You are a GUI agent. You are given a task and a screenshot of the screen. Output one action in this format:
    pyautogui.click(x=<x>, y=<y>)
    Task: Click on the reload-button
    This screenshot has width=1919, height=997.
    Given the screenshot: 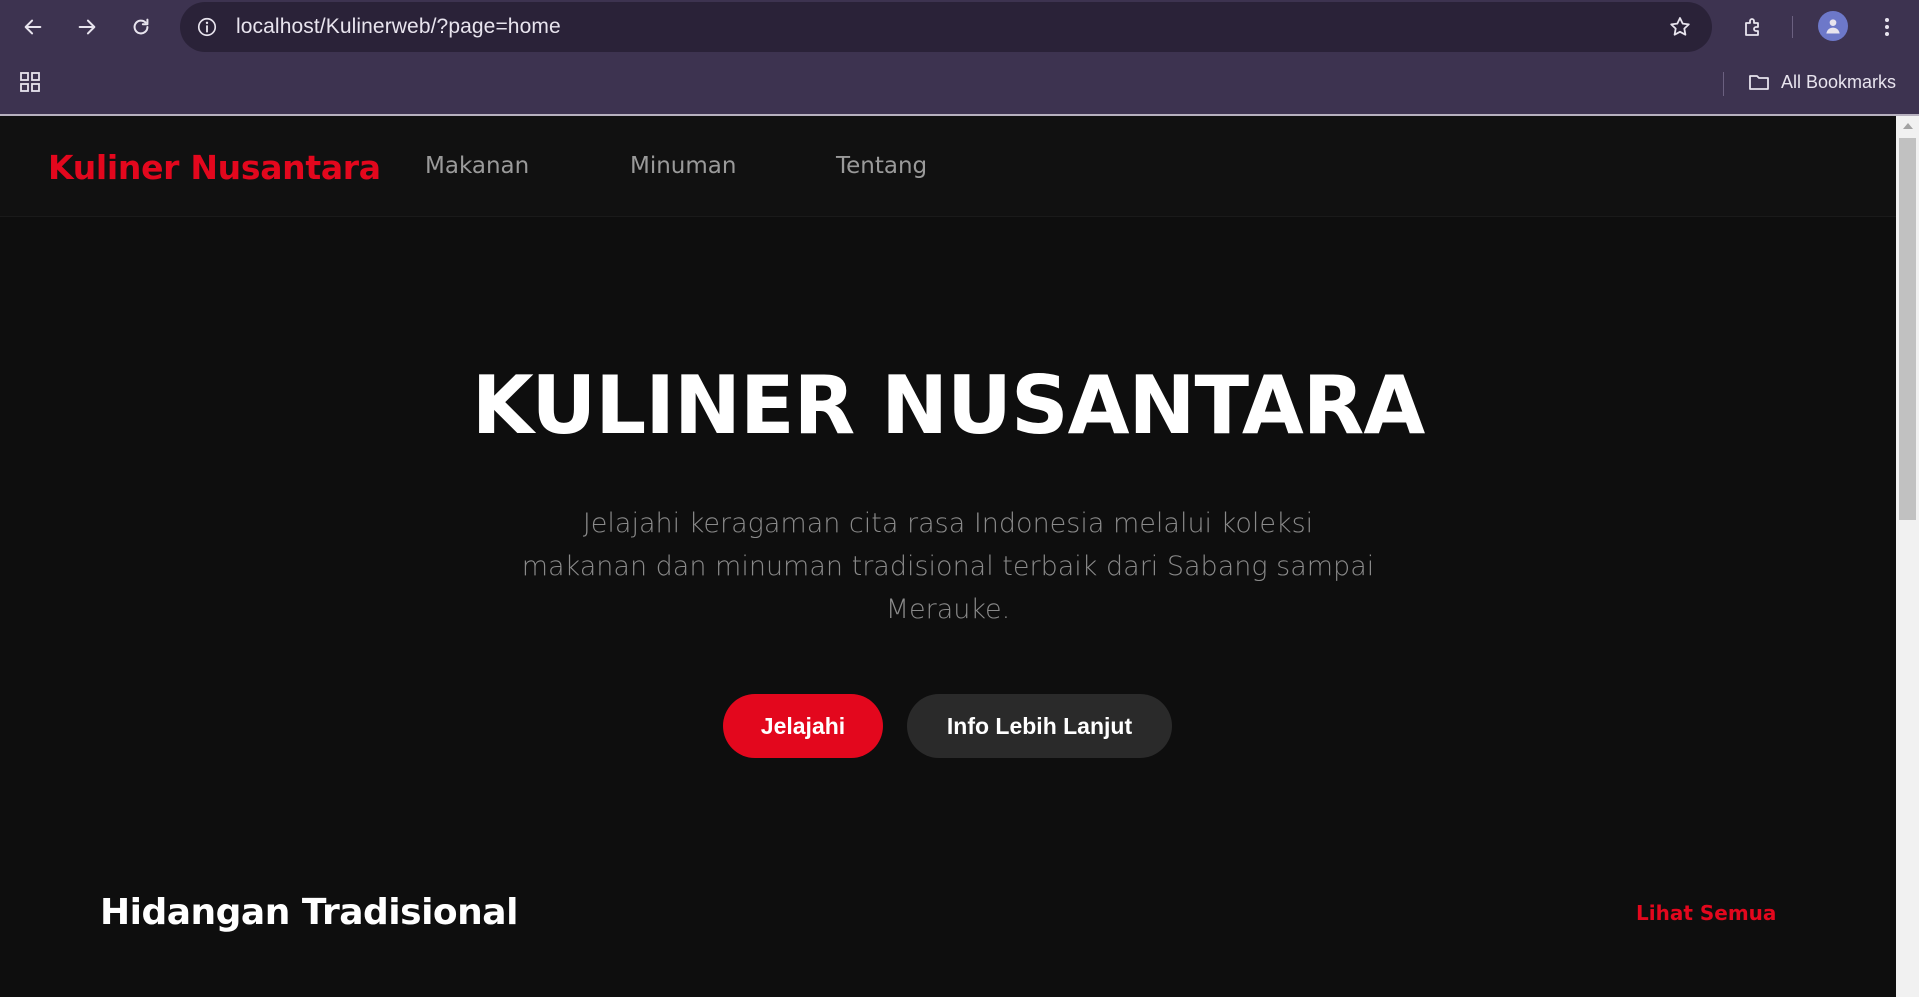 What is the action you would take?
    pyautogui.click(x=141, y=27)
    